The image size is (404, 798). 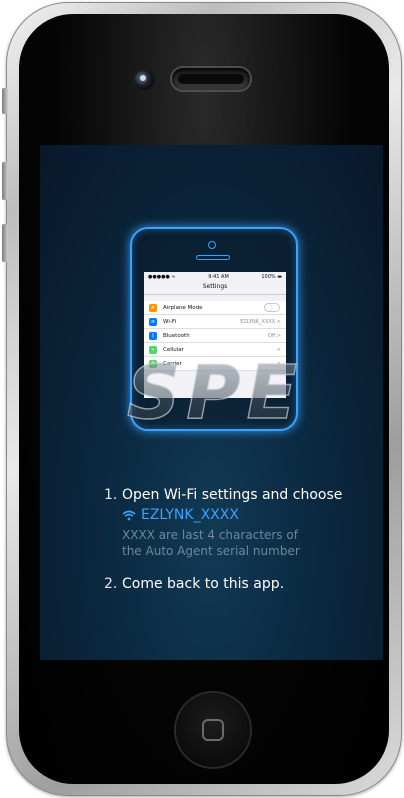 I want to click on carrier-signal: ●●●●● ≈, so click(x=162, y=276).